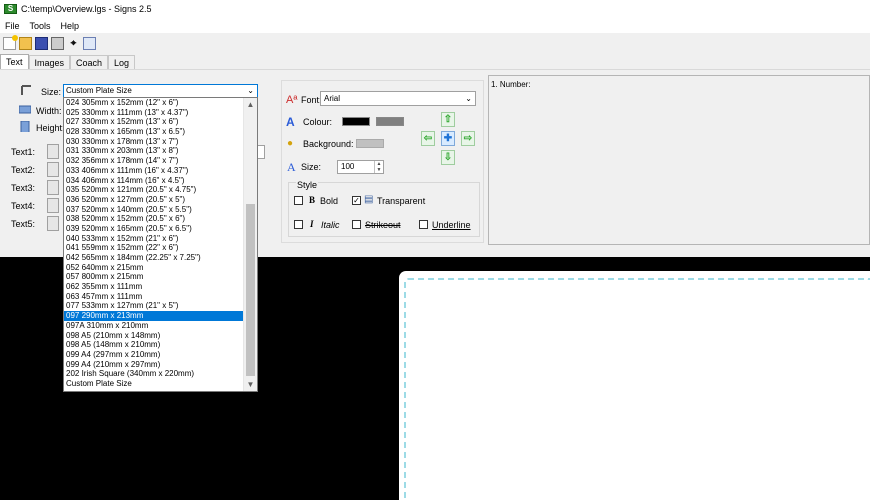  What do you see at coordinates (53, 151) in the screenshot?
I see `text1-input` at bounding box center [53, 151].